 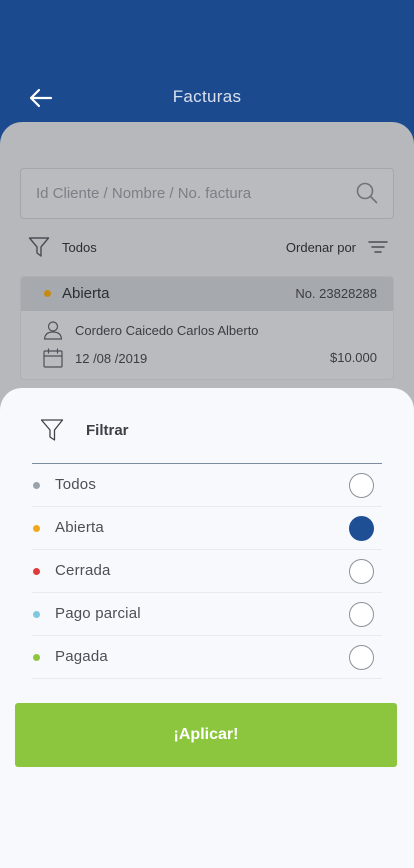 I want to click on filter-option-cerrada: Cerrada, so click(x=207, y=571).